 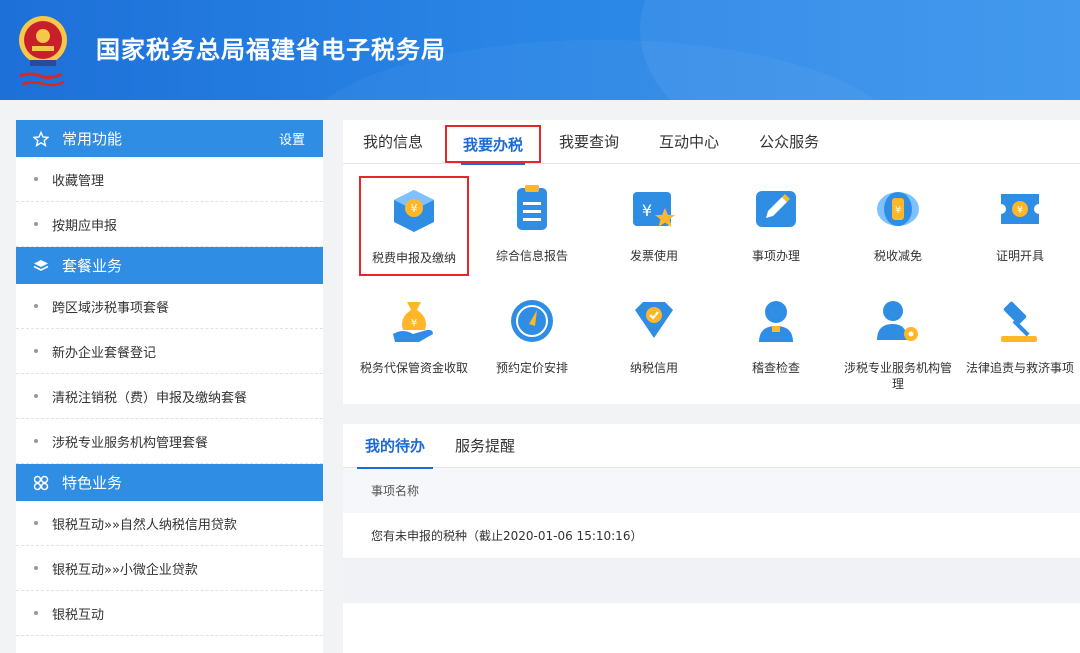 What do you see at coordinates (393, 141) in the screenshot?
I see `tab-my-info: 我的信息` at bounding box center [393, 141].